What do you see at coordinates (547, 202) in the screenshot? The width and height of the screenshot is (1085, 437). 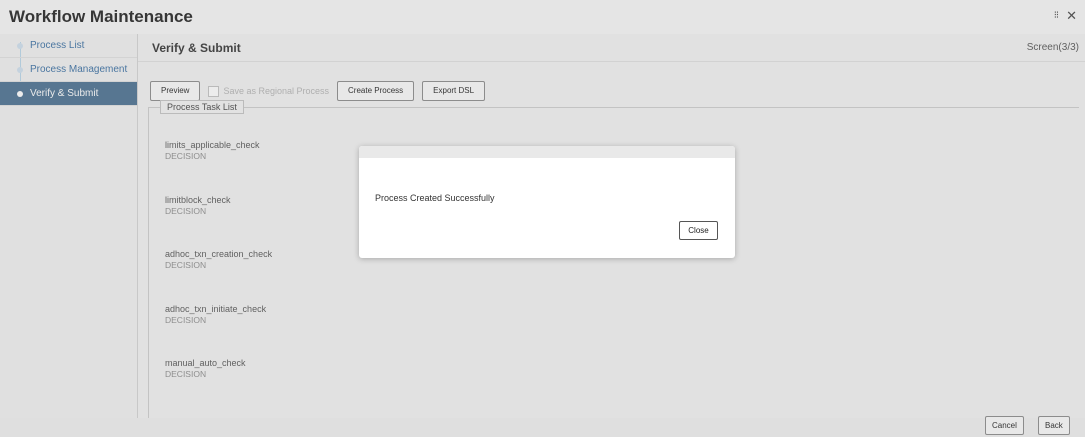 I see `success-dialog: Process Created Successfully Close` at bounding box center [547, 202].